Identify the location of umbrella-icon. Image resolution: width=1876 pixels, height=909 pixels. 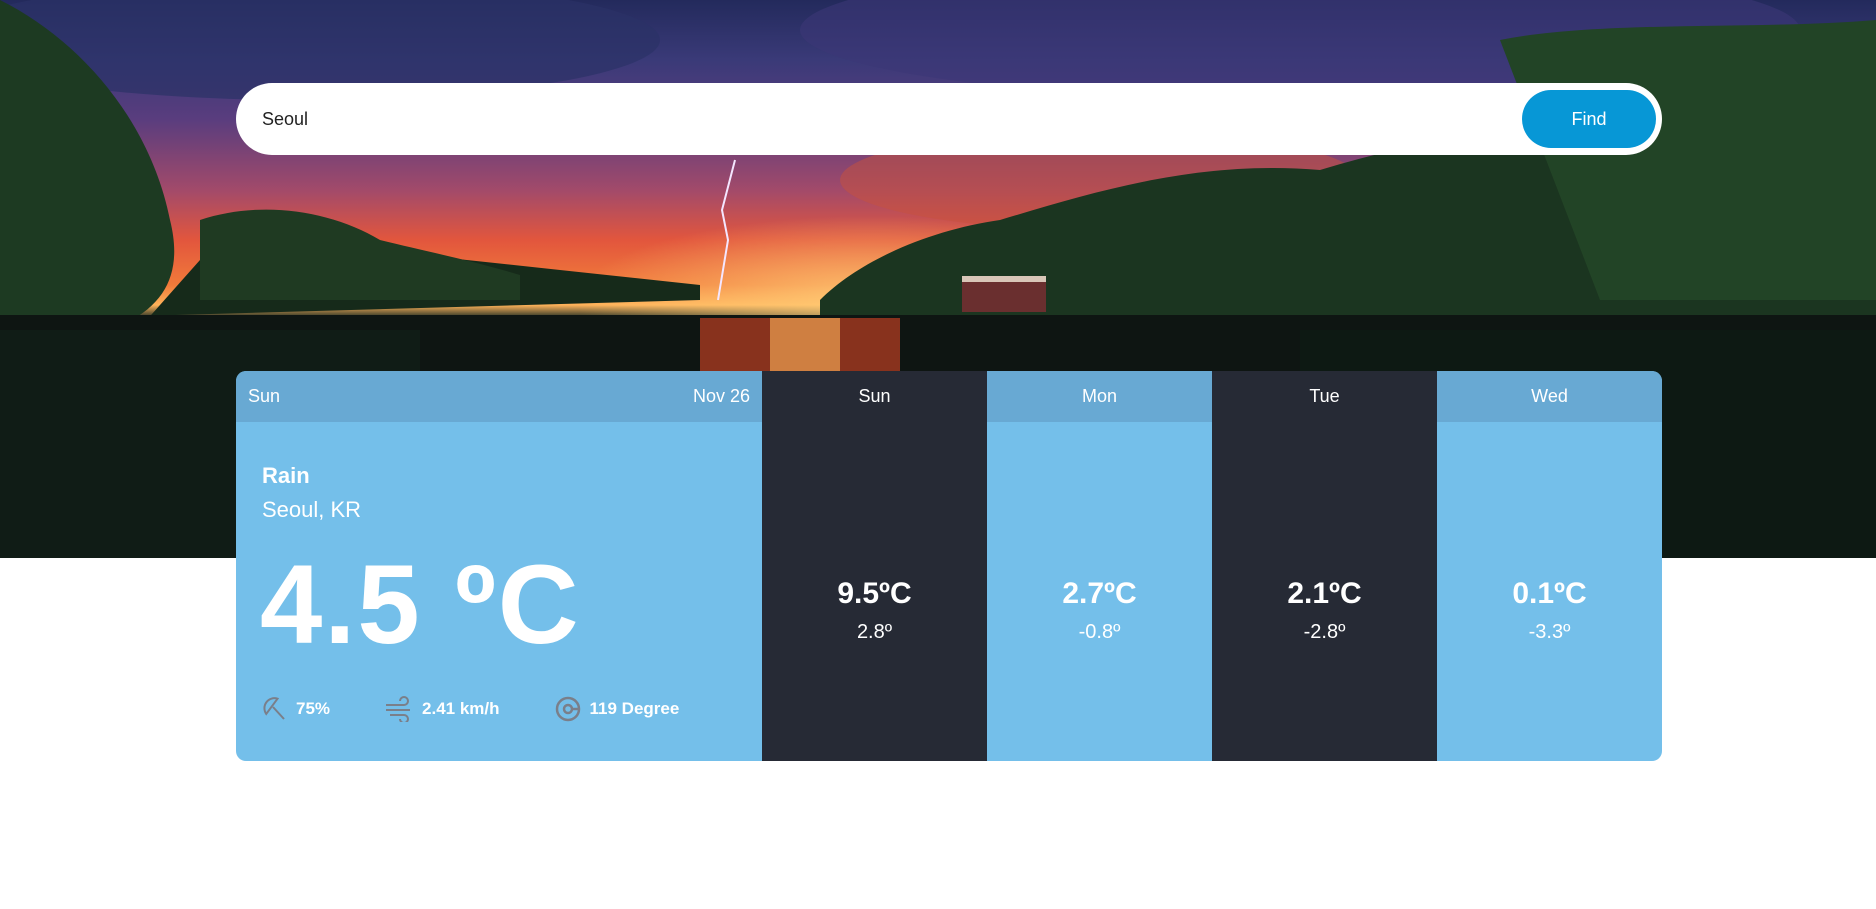
(274, 708).